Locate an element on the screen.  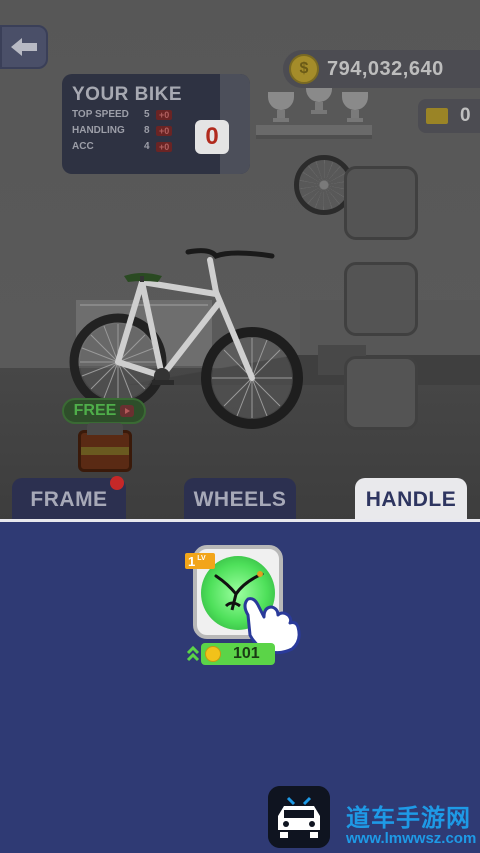
bike-score: 0 is located at coordinates (212, 137).